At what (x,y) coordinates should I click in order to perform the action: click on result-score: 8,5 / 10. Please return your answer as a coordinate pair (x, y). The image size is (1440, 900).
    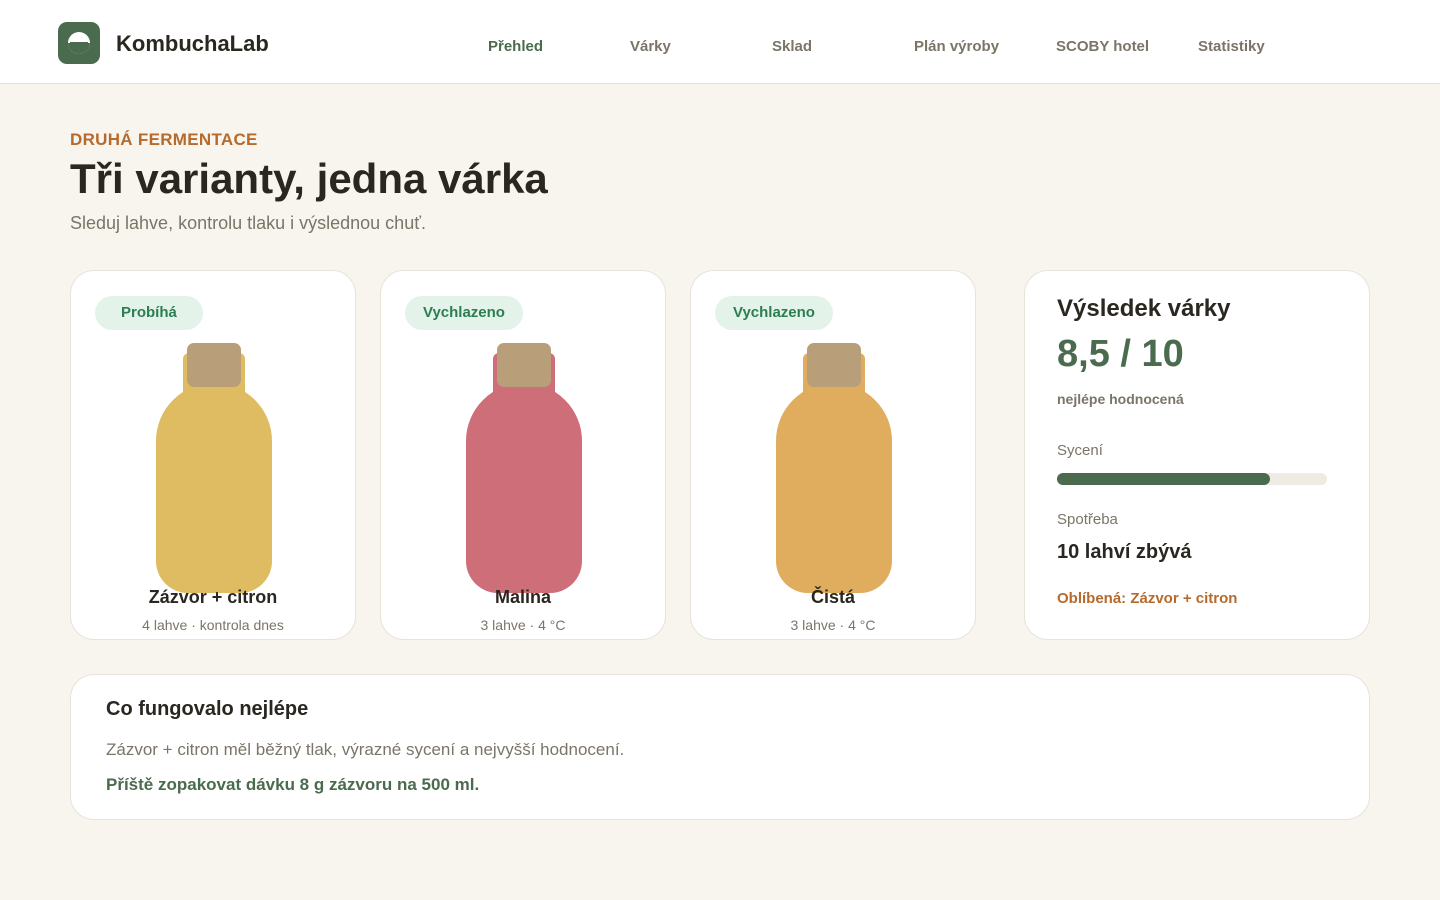
    Looking at the image, I should click on (1120, 354).